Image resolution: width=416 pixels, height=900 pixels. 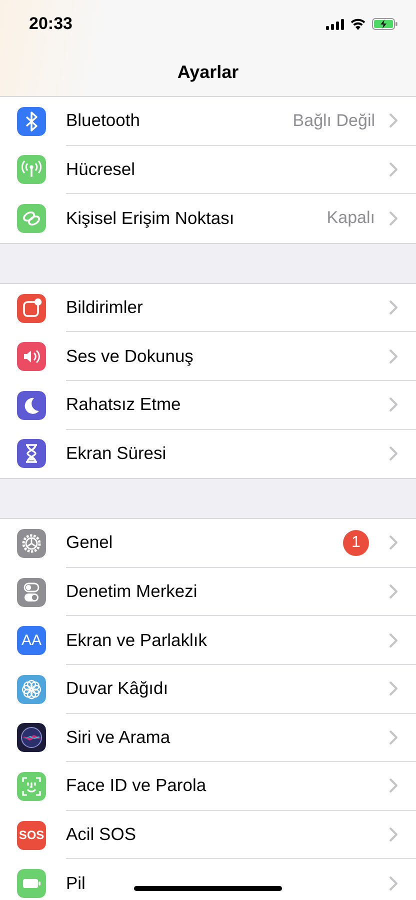 I want to click on setting-label: Siri ve Arama, so click(x=227, y=737).